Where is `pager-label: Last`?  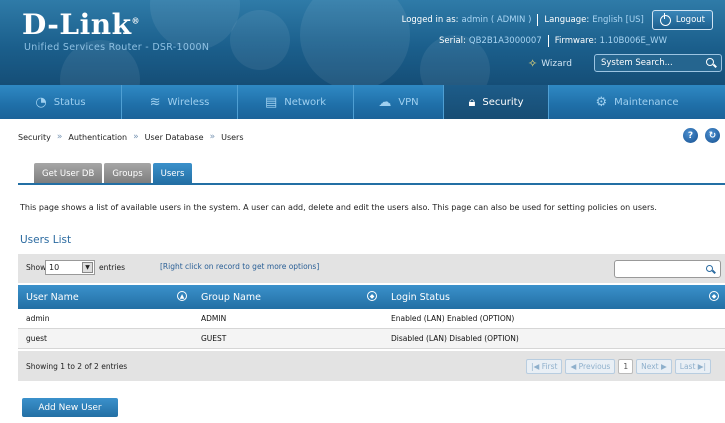
pager-label: Last is located at coordinates (687, 366).